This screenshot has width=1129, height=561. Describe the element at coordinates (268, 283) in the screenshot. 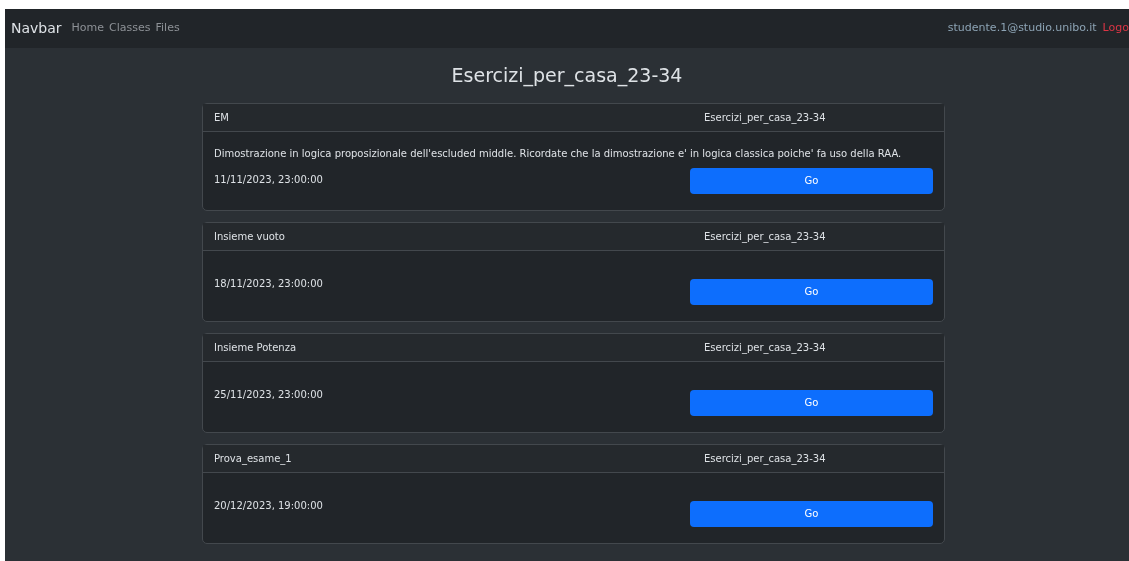

I see `due-date: 18/11/2023, 23:00:00` at that location.